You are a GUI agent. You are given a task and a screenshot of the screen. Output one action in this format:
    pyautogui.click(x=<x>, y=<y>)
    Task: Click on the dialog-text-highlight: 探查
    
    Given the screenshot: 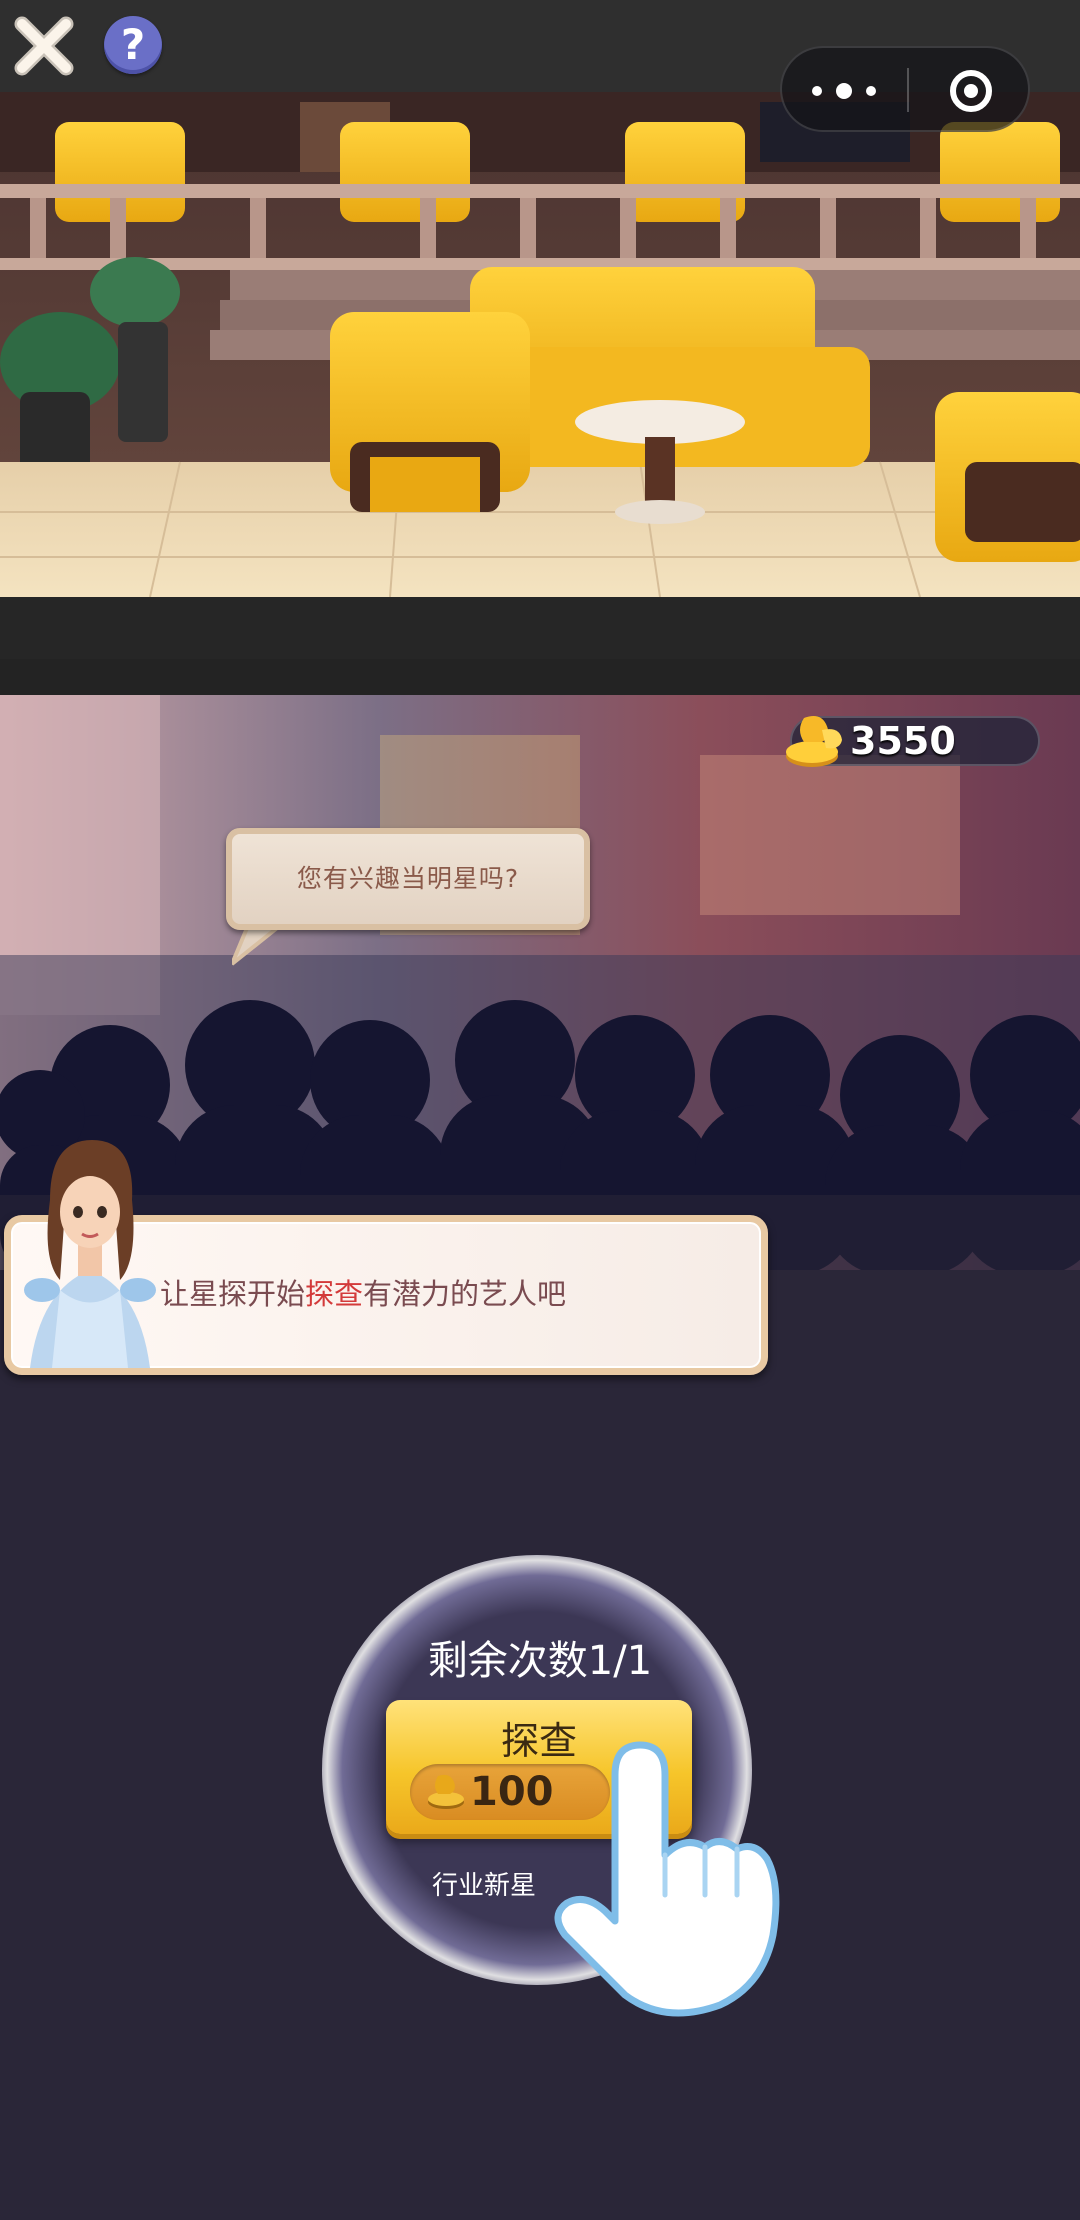 What is the action you would take?
    pyautogui.click(x=334, y=1294)
    